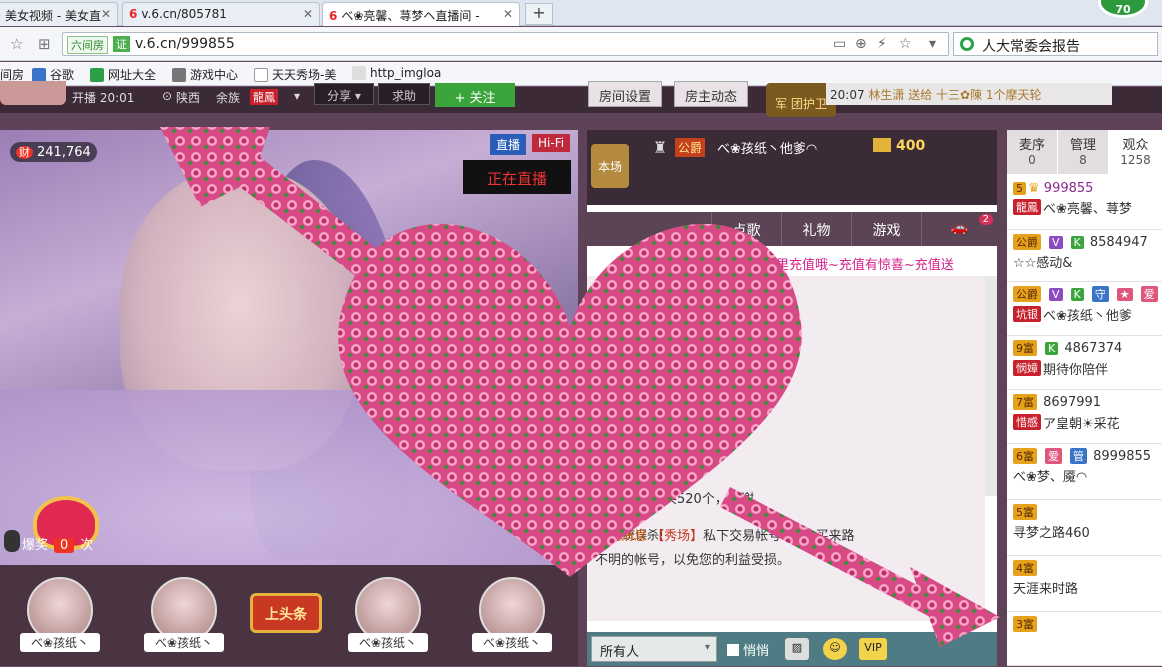 Image resolution: width=1162 pixels, height=667 pixels. What do you see at coordinates (690, 147) in the screenshot?
I see `duke-badge: 公爵` at bounding box center [690, 147].